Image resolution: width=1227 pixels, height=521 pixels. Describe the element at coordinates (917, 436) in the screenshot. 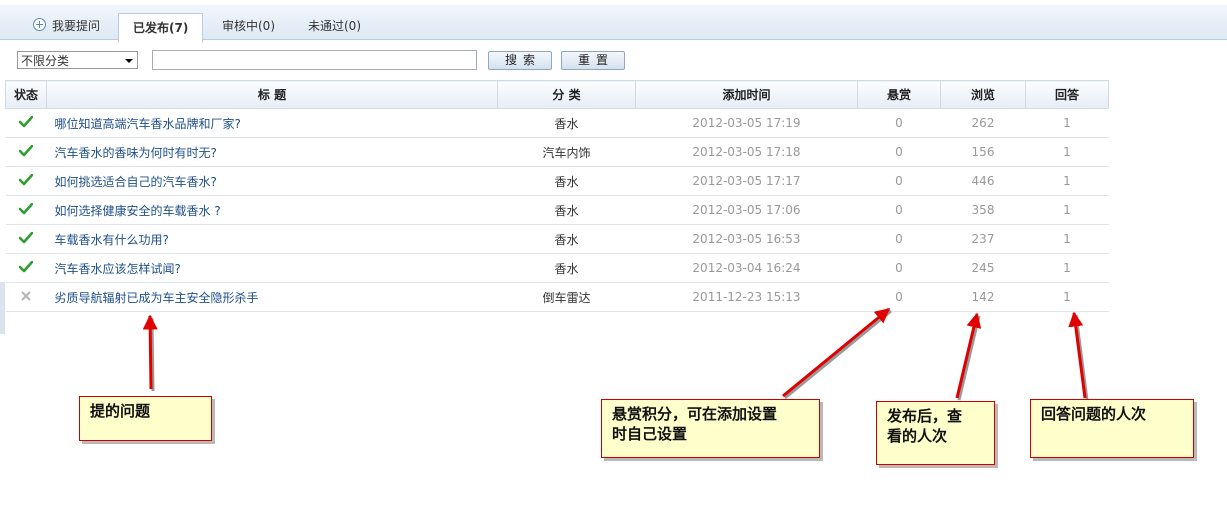

I see `note-views-line2: 看的人次` at that location.